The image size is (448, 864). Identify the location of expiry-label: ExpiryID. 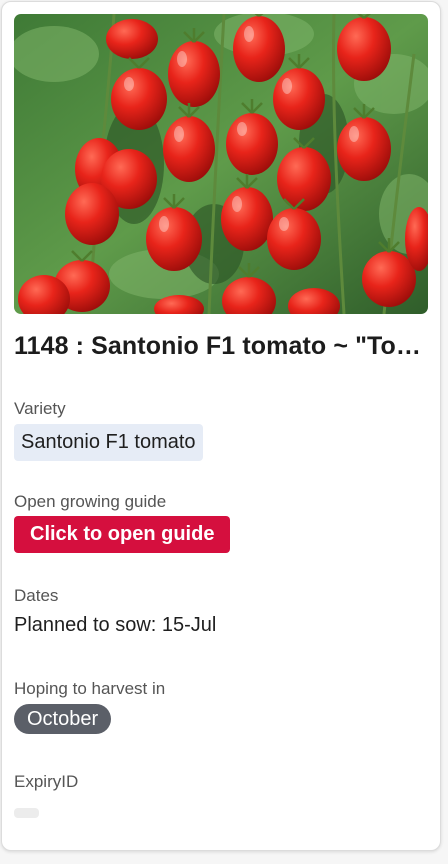
(46, 781).